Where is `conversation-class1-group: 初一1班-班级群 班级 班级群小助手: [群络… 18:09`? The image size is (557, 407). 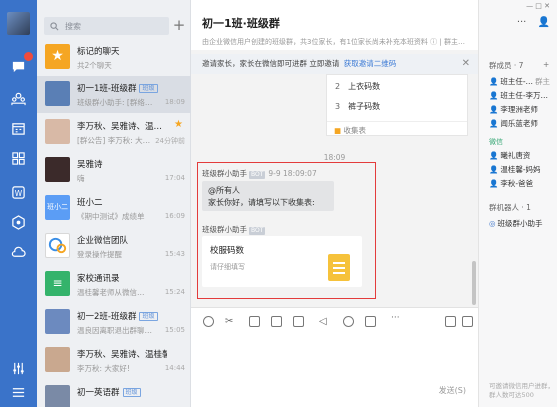 conversation-class1-group: 初一1班-班级群 班级 班级群小助手: [群络… 18:09 is located at coordinates (114, 94).